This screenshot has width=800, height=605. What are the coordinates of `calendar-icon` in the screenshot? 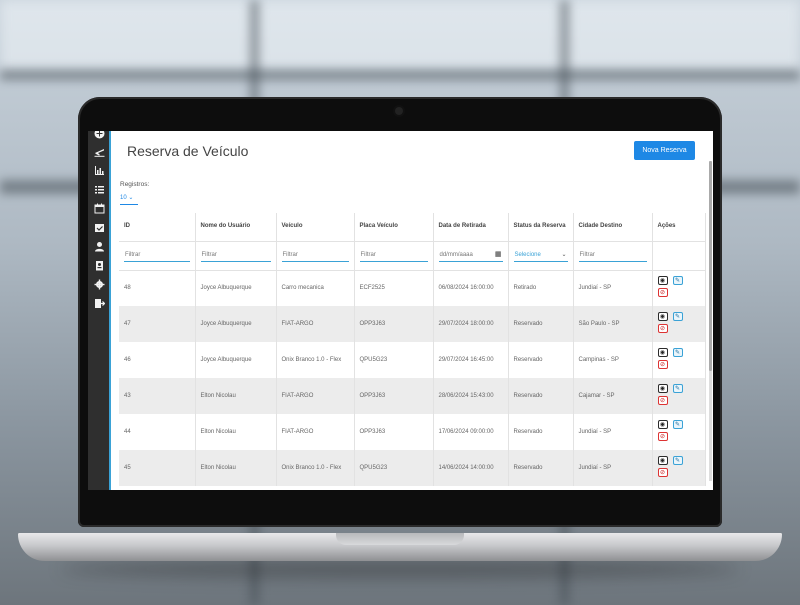 It's located at (99, 208).